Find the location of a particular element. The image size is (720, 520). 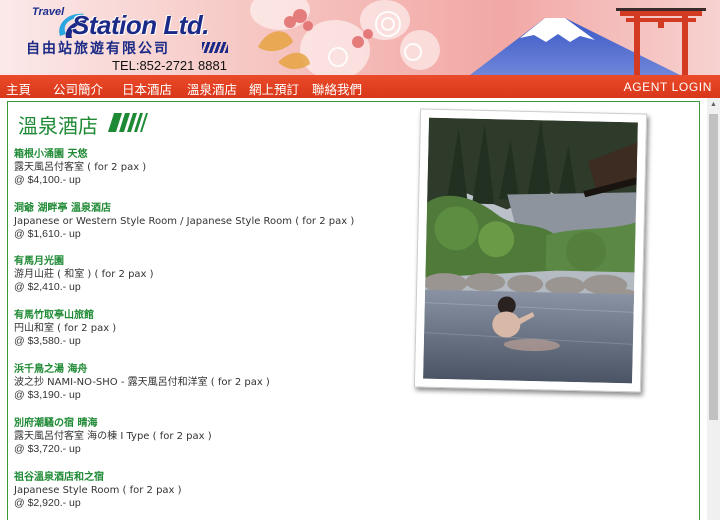

main-navigation: 主頁 公司簡介 日本酒店 溫泉酒店 網上預訂 聯絡我們 AGENT LOGIN is located at coordinates (360, 86).